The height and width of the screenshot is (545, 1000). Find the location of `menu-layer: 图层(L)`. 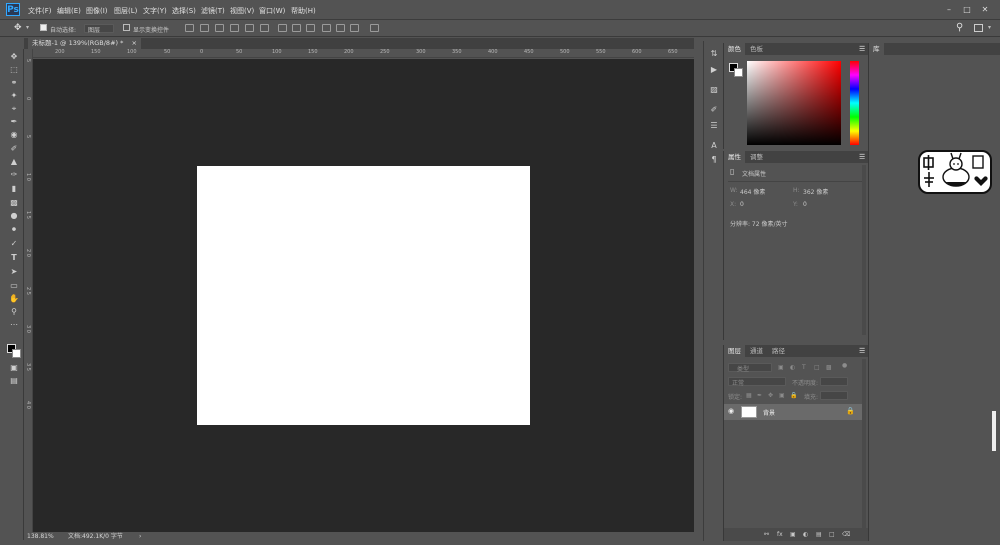

menu-layer: 图层(L) is located at coordinates (125, 11).